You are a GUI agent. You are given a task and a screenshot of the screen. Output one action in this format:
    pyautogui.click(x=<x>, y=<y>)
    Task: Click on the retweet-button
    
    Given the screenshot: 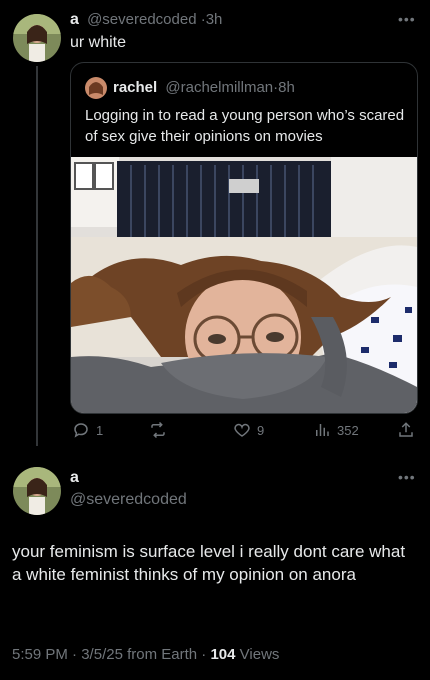 What is the action you would take?
    pyautogui.click(x=161, y=430)
    